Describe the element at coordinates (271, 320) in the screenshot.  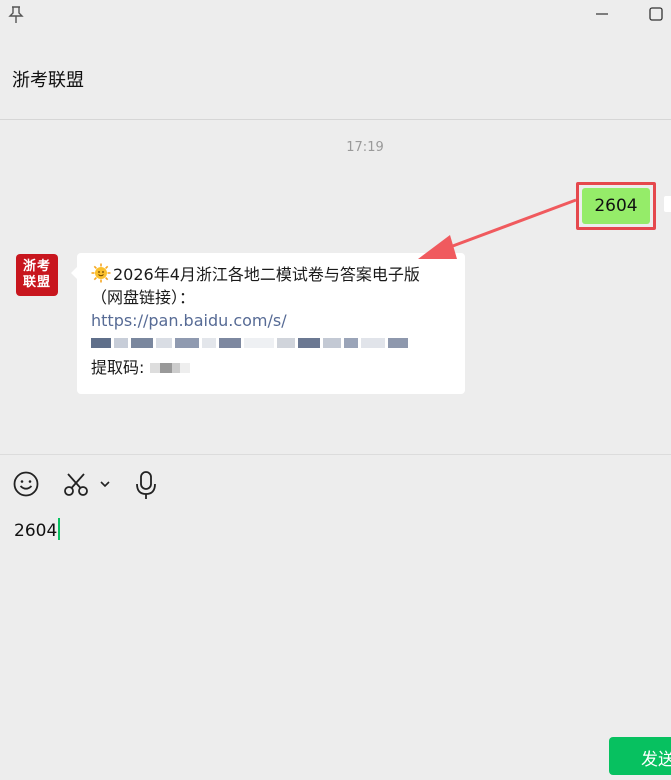
I see `message-link: https://pan.baidu.com/s/` at that location.